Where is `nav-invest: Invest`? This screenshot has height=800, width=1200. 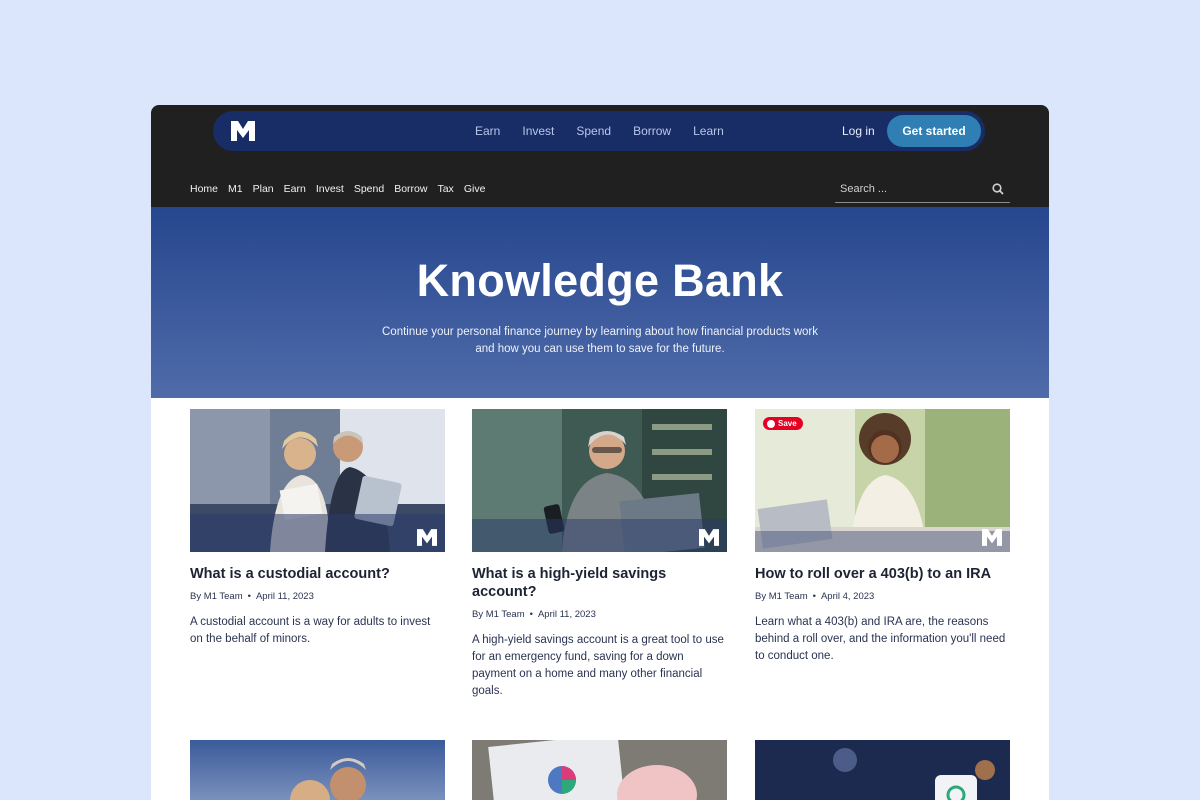 nav-invest: Invest is located at coordinates (538, 131).